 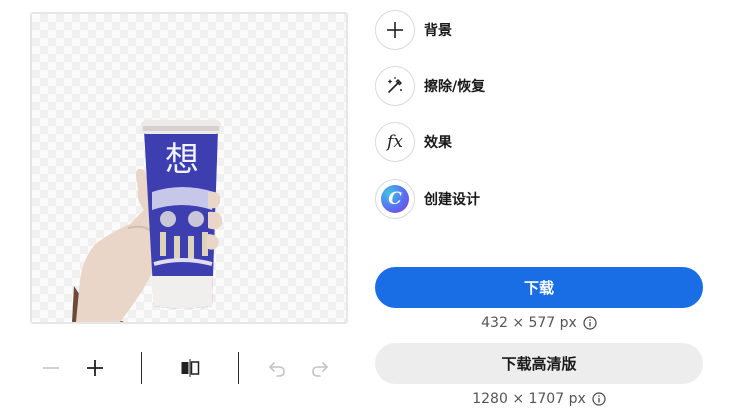 I want to click on effects-label: 效果, so click(x=438, y=143).